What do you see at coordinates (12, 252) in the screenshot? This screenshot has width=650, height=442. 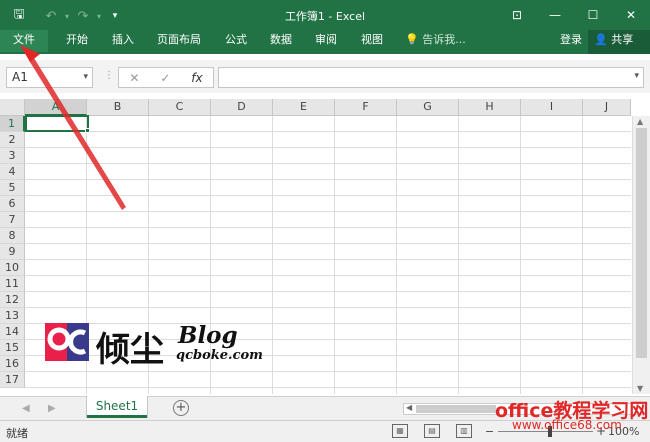 I see `row-header-9: 9` at bounding box center [12, 252].